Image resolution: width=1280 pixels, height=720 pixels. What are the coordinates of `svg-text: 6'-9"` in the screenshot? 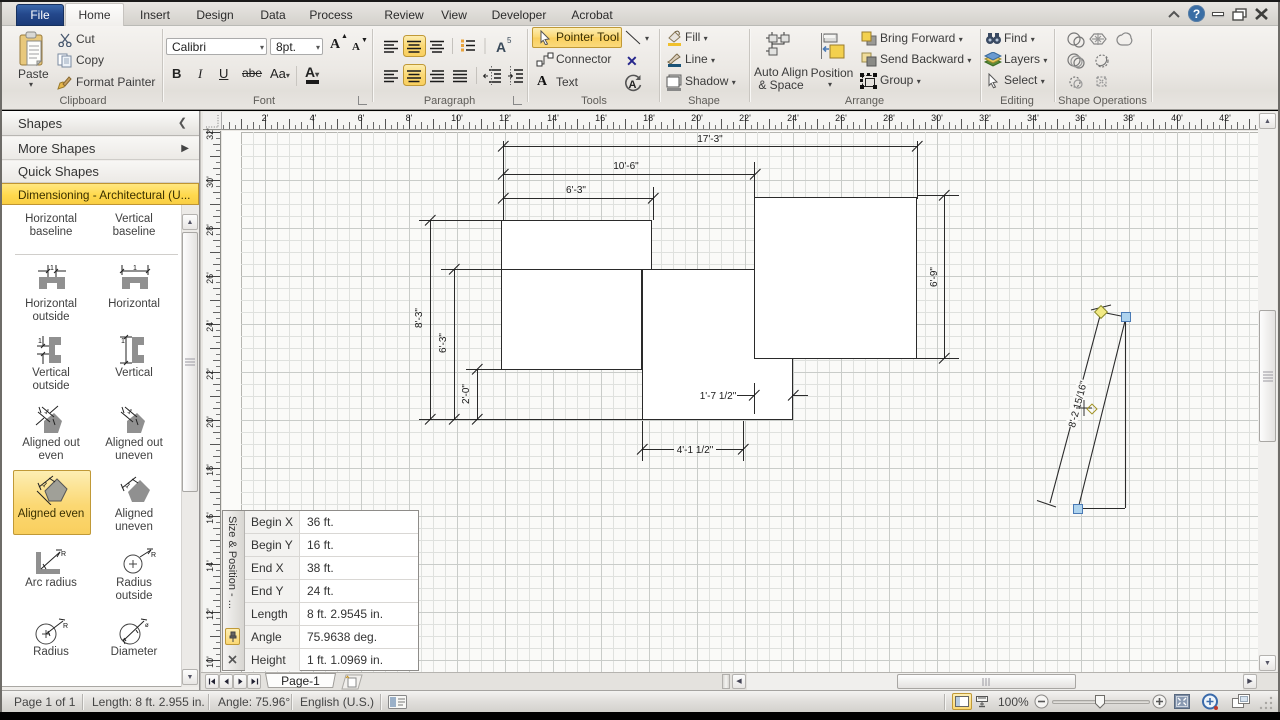 It's located at (934, 277).